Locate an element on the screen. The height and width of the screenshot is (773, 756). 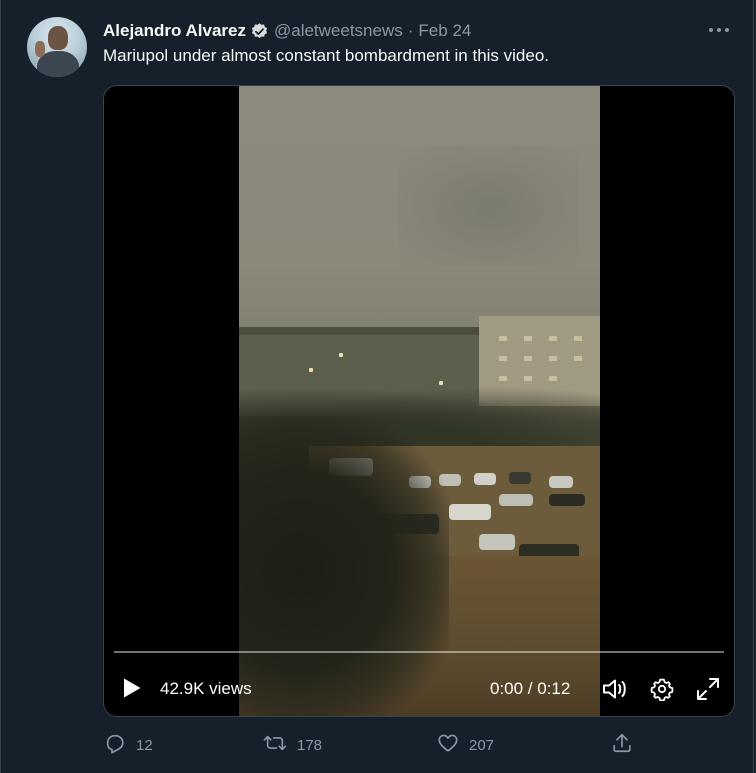
video-view-count: 42.9K views is located at coordinates (206, 688).